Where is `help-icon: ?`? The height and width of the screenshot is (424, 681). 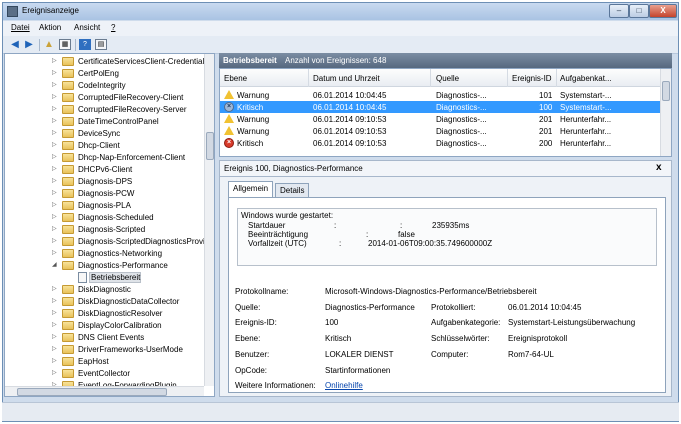 help-icon: ? is located at coordinates (85, 44).